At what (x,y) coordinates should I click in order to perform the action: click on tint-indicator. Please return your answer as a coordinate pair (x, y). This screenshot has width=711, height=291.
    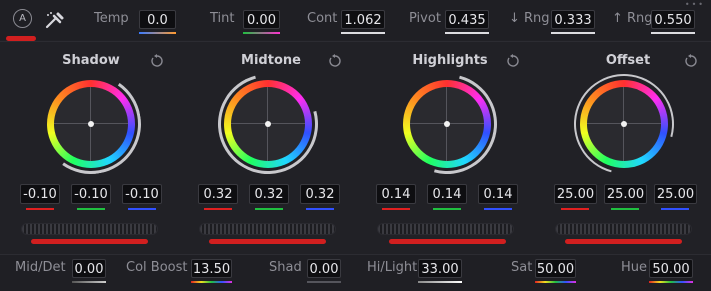
    Looking at the image, I should click on (261, 33).